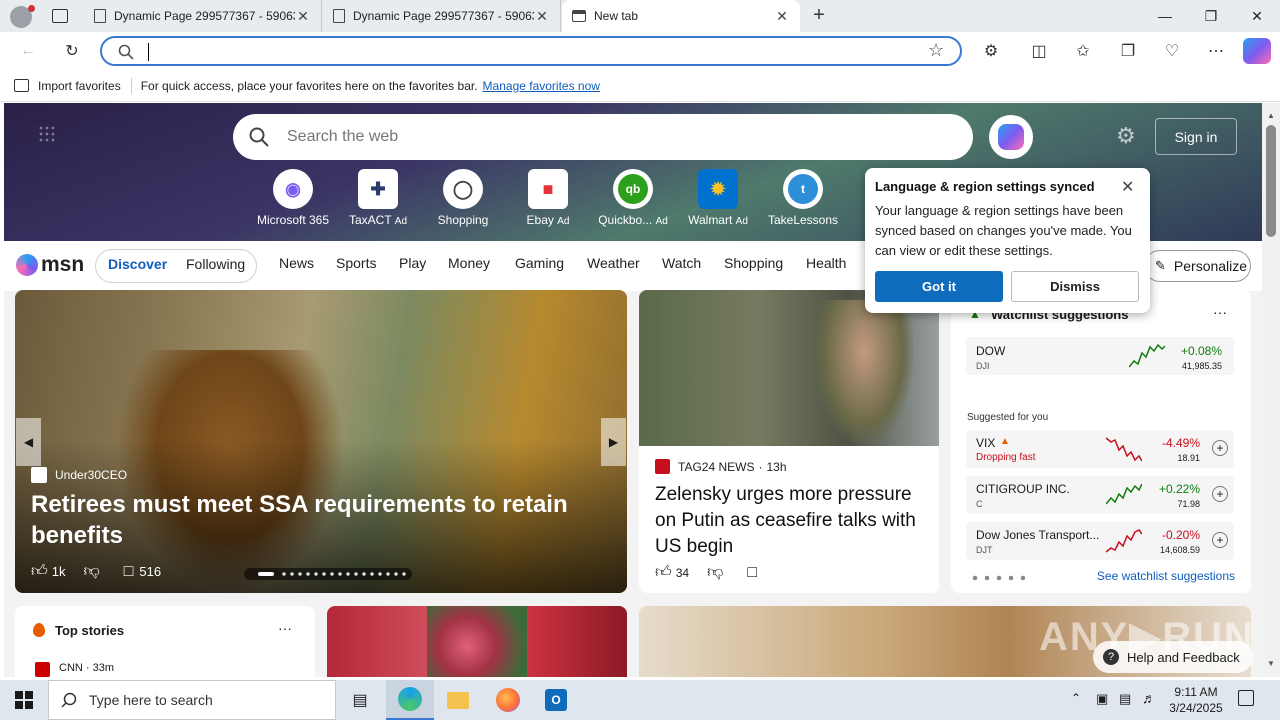 The image size is (1280, 720). Describe the element at coordinates (1216, 51) in the screenshot. I see `more-menu-icon: ⋯` at that location.